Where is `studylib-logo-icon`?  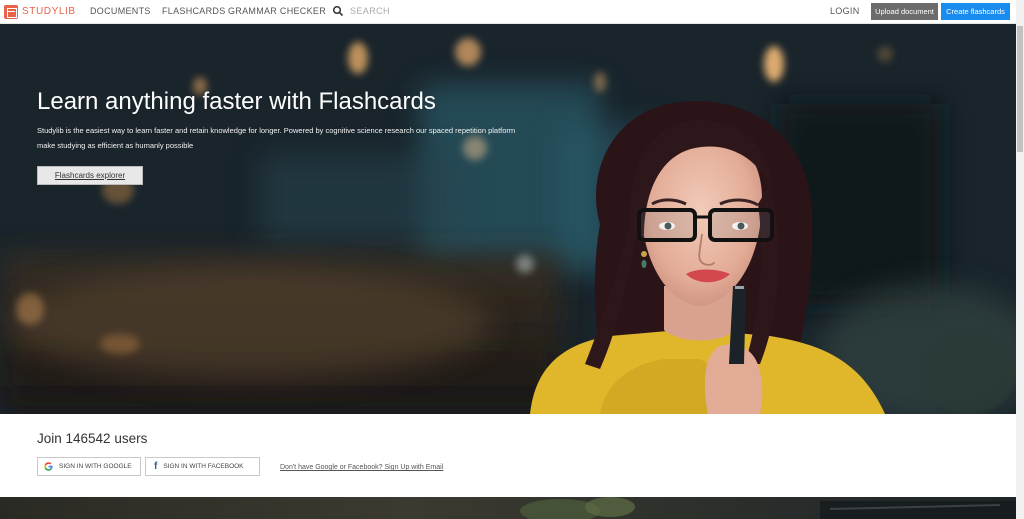 studylib-logo-icon is located at coordinates (11, 11).